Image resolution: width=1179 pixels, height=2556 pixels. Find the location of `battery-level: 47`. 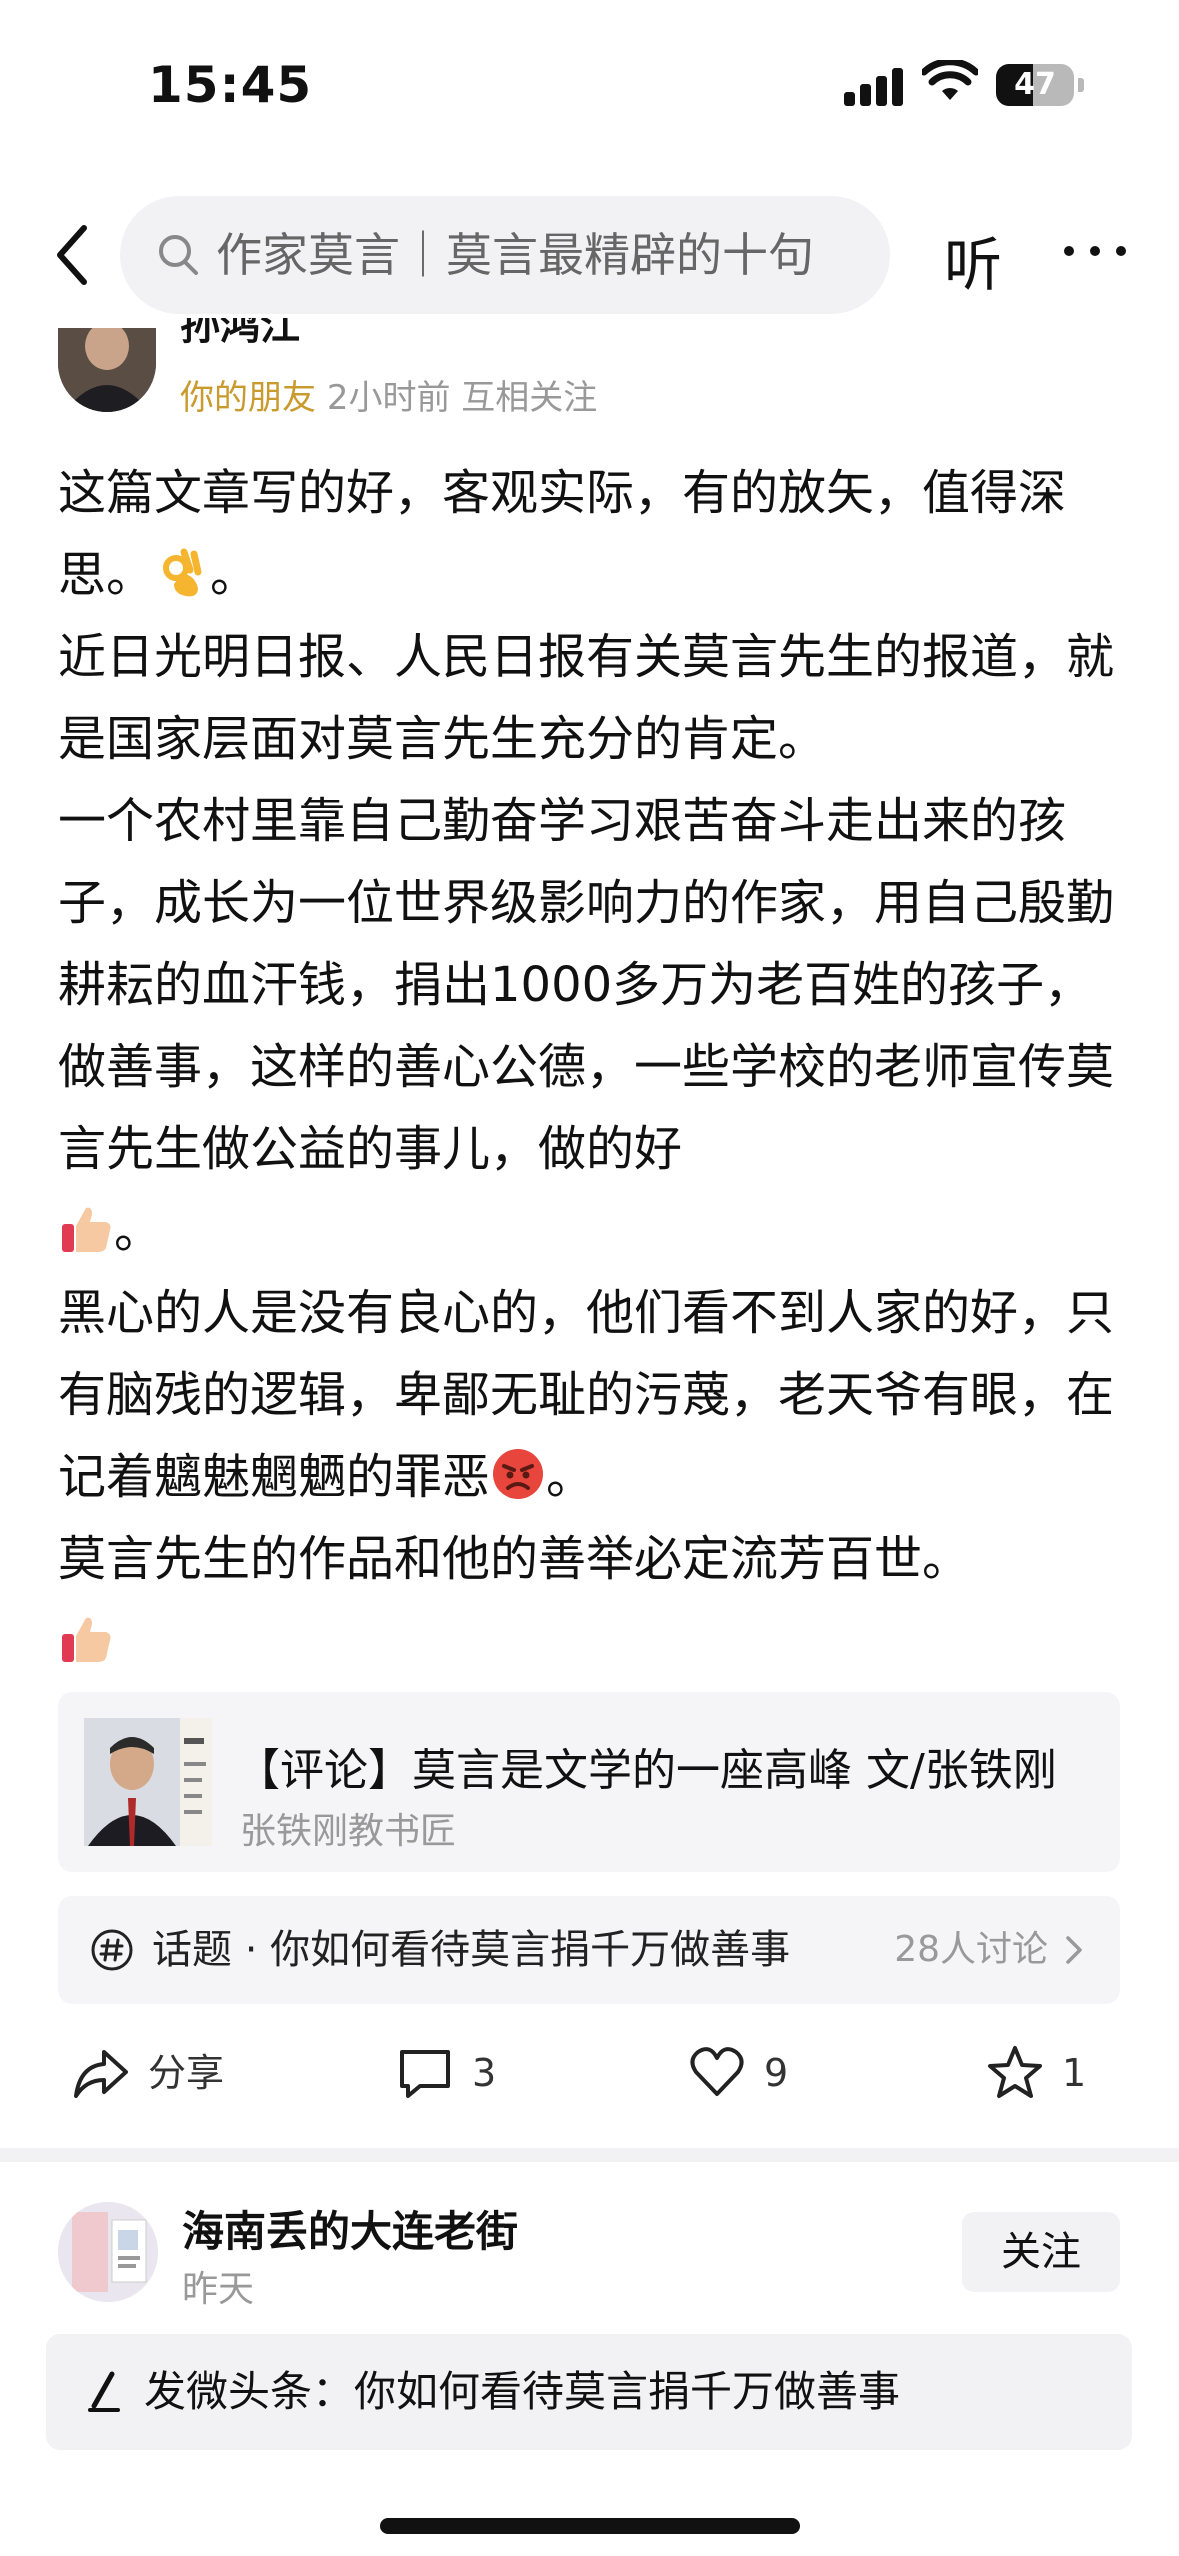

battery-level: 47 is located at coordinates (1035, 84).